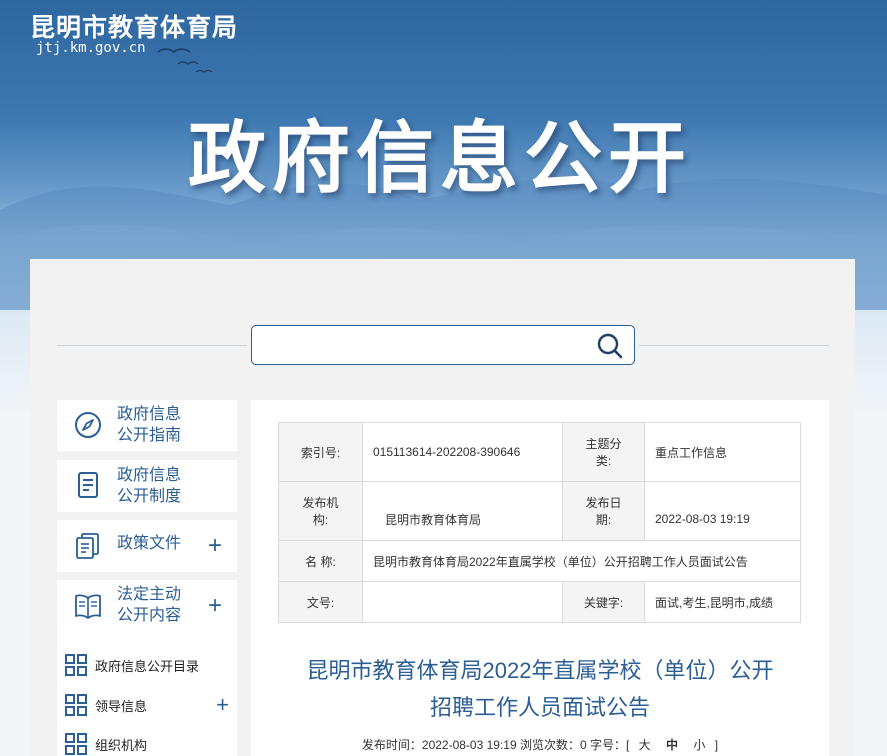 Image resolution: width=887 pixels, height=756 pixels. What do you see at coordinates (603, 602) in the screenshot?
I see `meta-label-keywords: 关键字:` at bounding box center [603, 602].